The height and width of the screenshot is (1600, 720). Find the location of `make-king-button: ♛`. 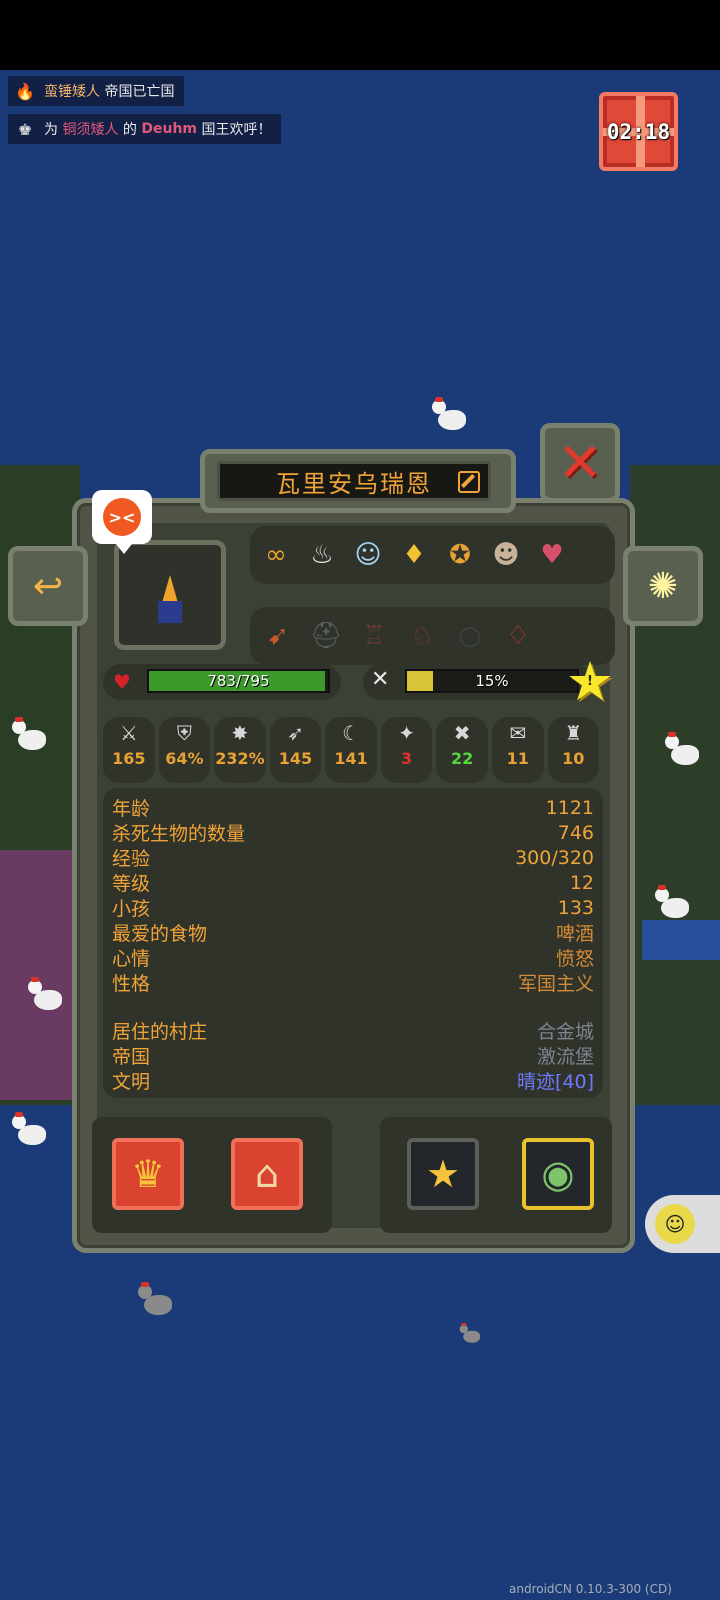

make-king-button: ♛ is located at coordinates (148, 1174).